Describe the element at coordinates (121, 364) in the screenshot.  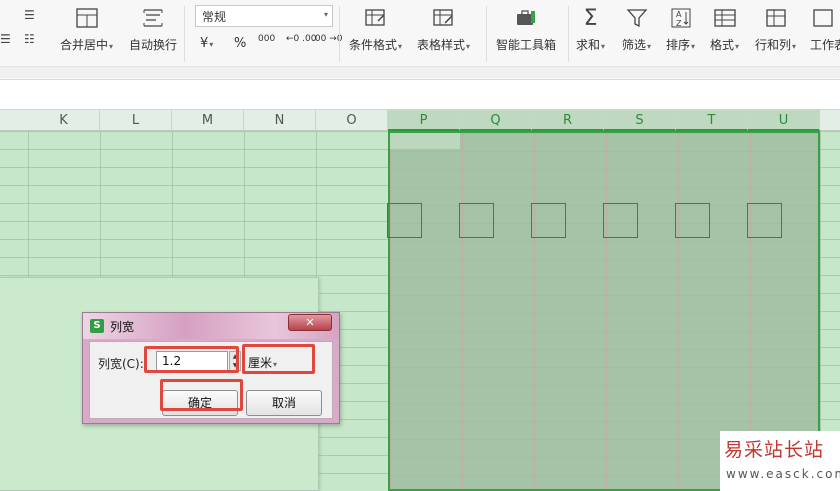
I see `column-width-label: 列宽(C):` at that location.